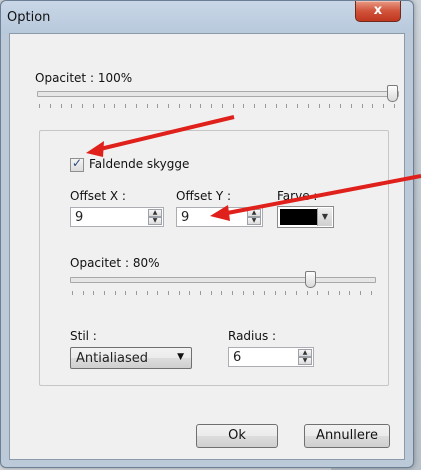  I want to click on opacity-slider-ticks, so click(217, 106).